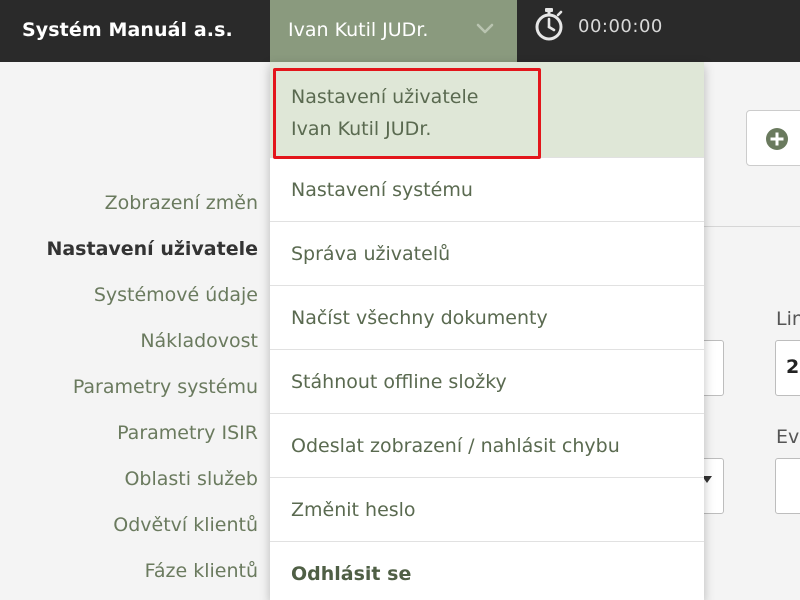 The height and width of the screenshot is (600, 800). What do you see at coordinates (152, 577) in the screenshot?
I see `sidebar-item-faze-klientu: Fáze klientů` at bounding box center [152, 577].